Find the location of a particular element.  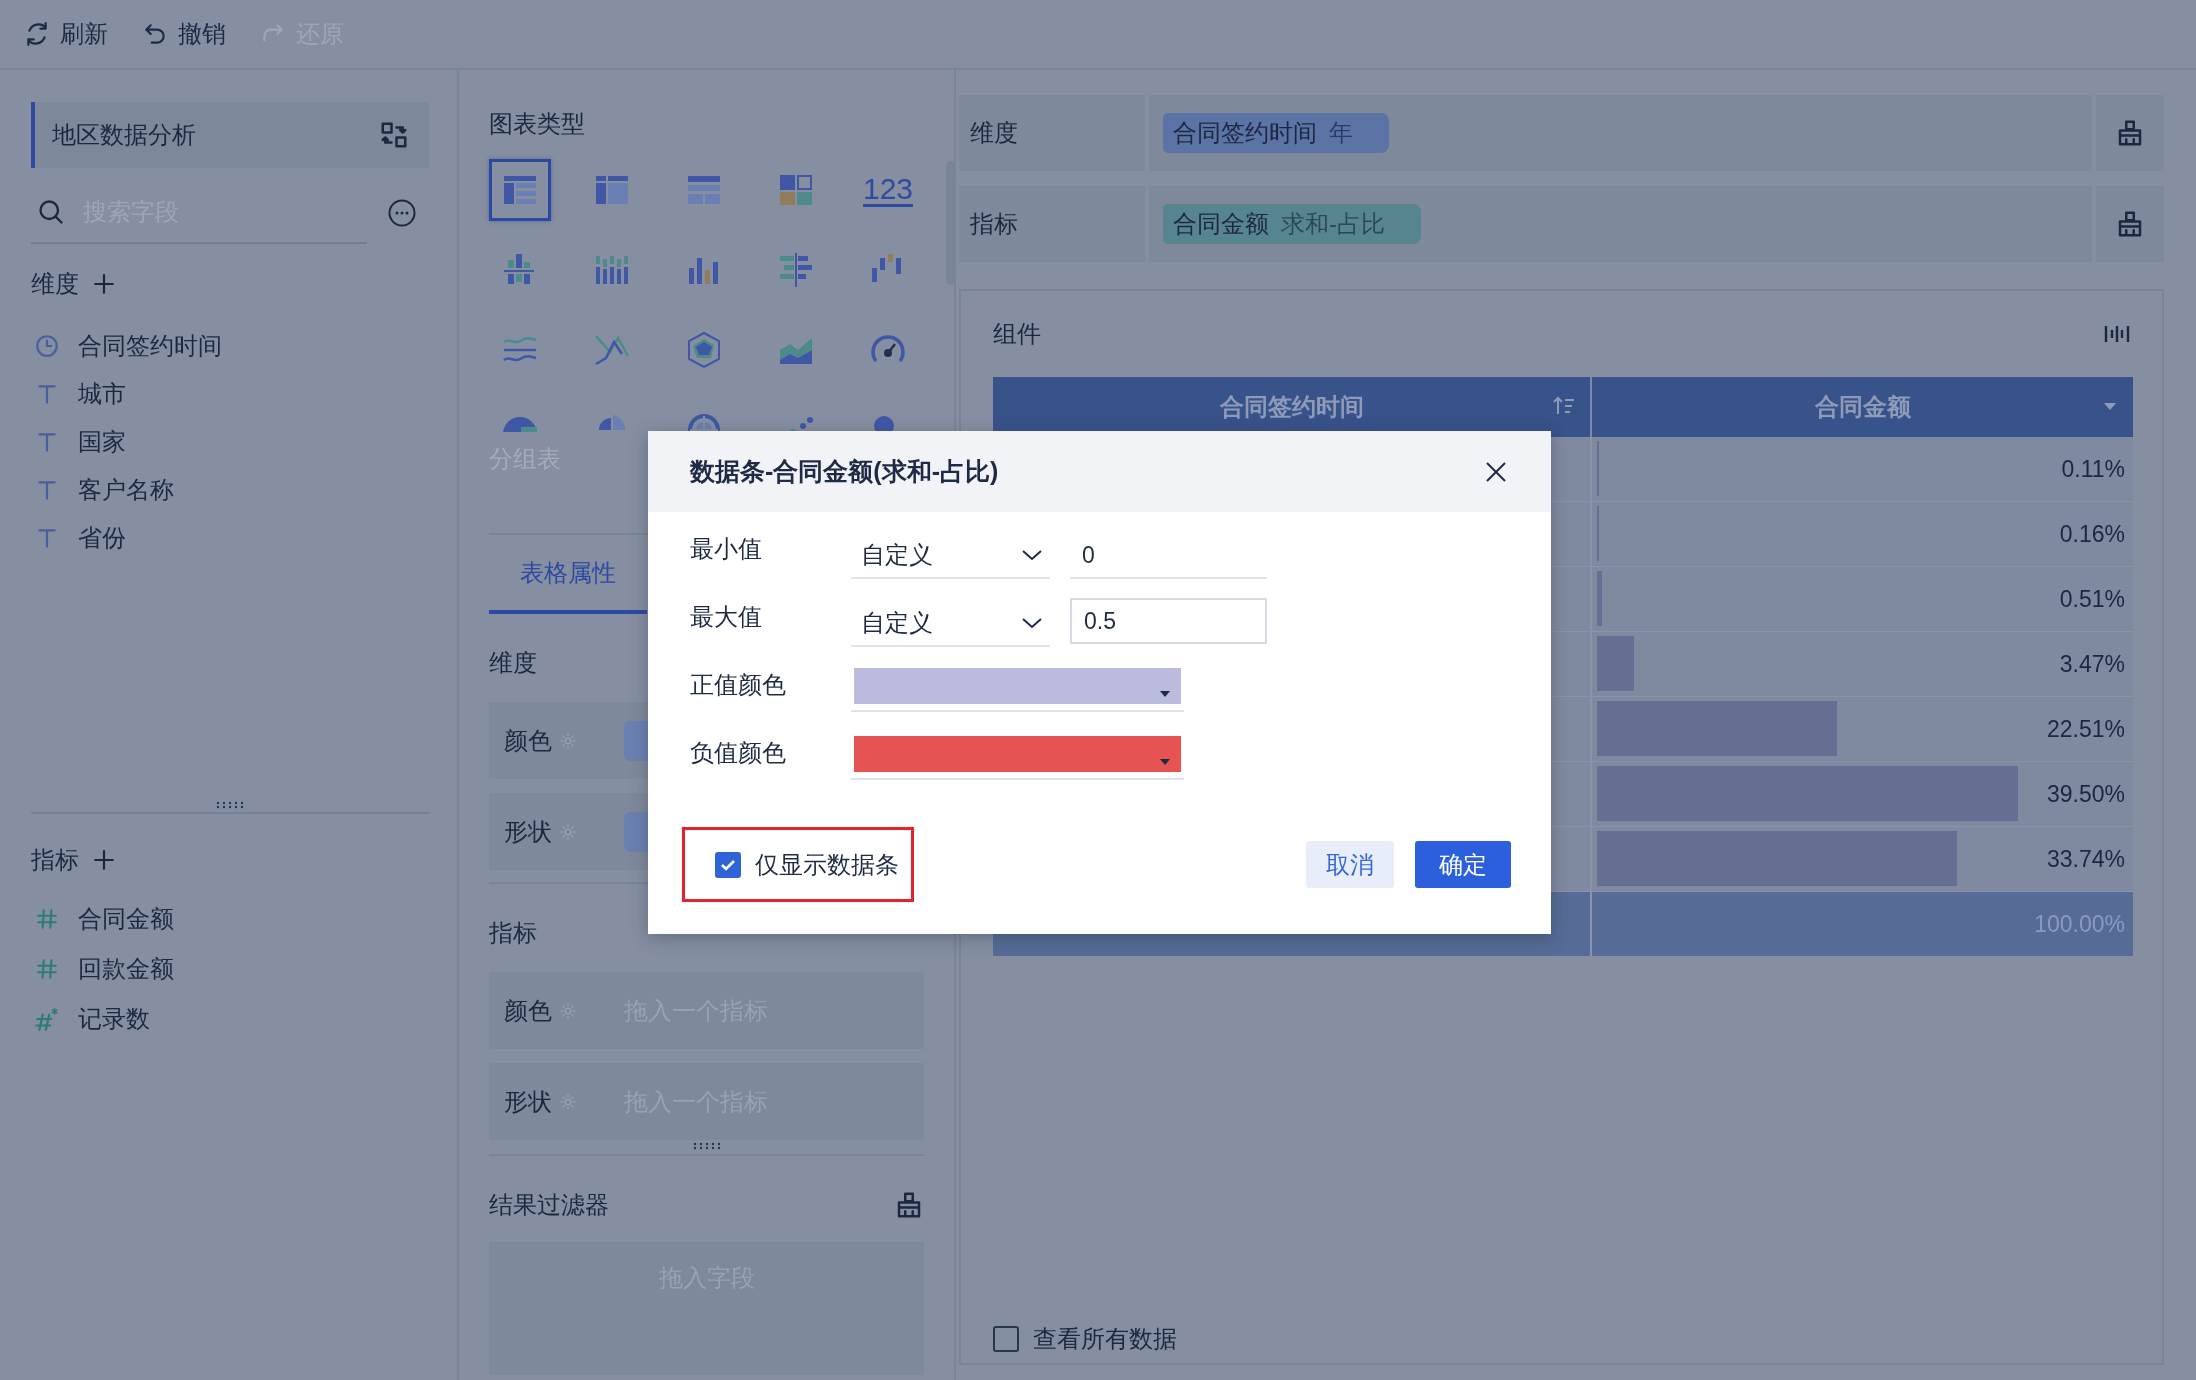

chip-name: 合同签约时间 is located at coordinates (1245, 133).